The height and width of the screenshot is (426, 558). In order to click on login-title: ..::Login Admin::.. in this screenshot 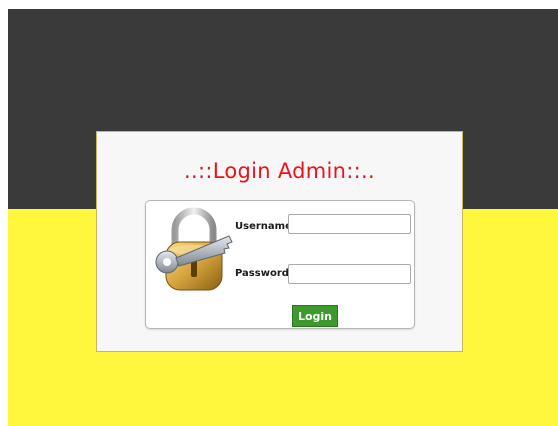, I will do `click(279, 171)`.